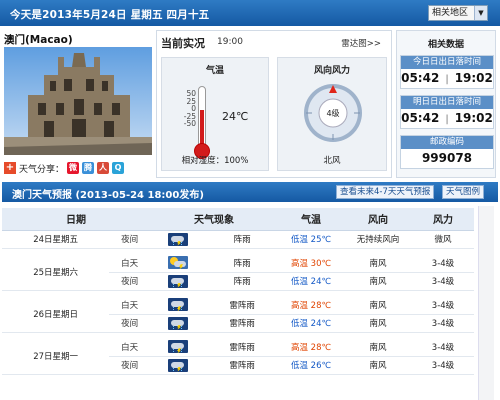 This screenshot has height=400, width=500. Describe the element at coordinates (445, 45) in the screenshot. I see `related-data-title: 相关数据` at that location.